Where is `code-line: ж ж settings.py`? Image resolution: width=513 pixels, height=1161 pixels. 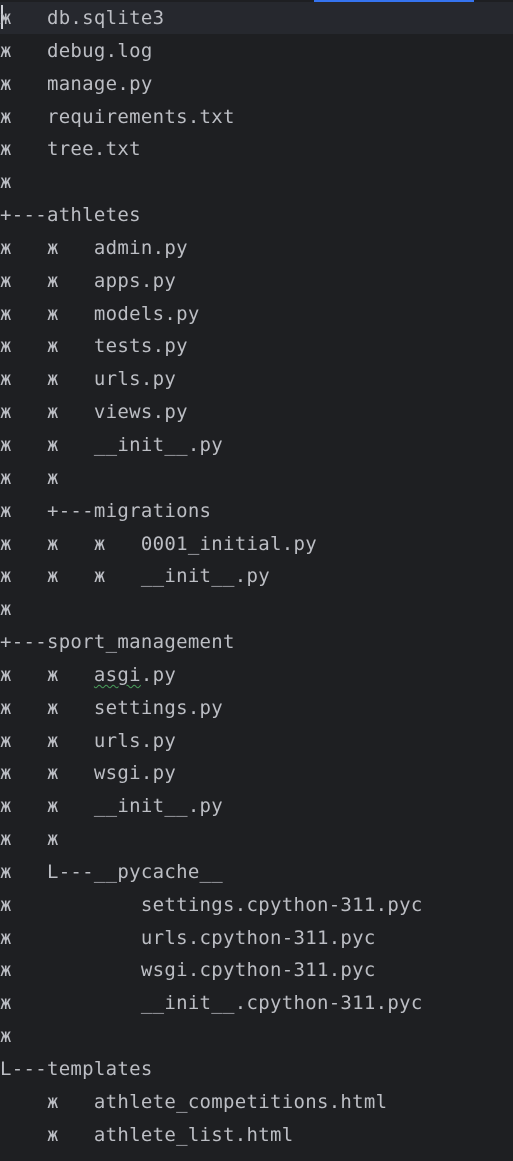
code-line: ж ж settings.py is located at coordinates (211, 708).